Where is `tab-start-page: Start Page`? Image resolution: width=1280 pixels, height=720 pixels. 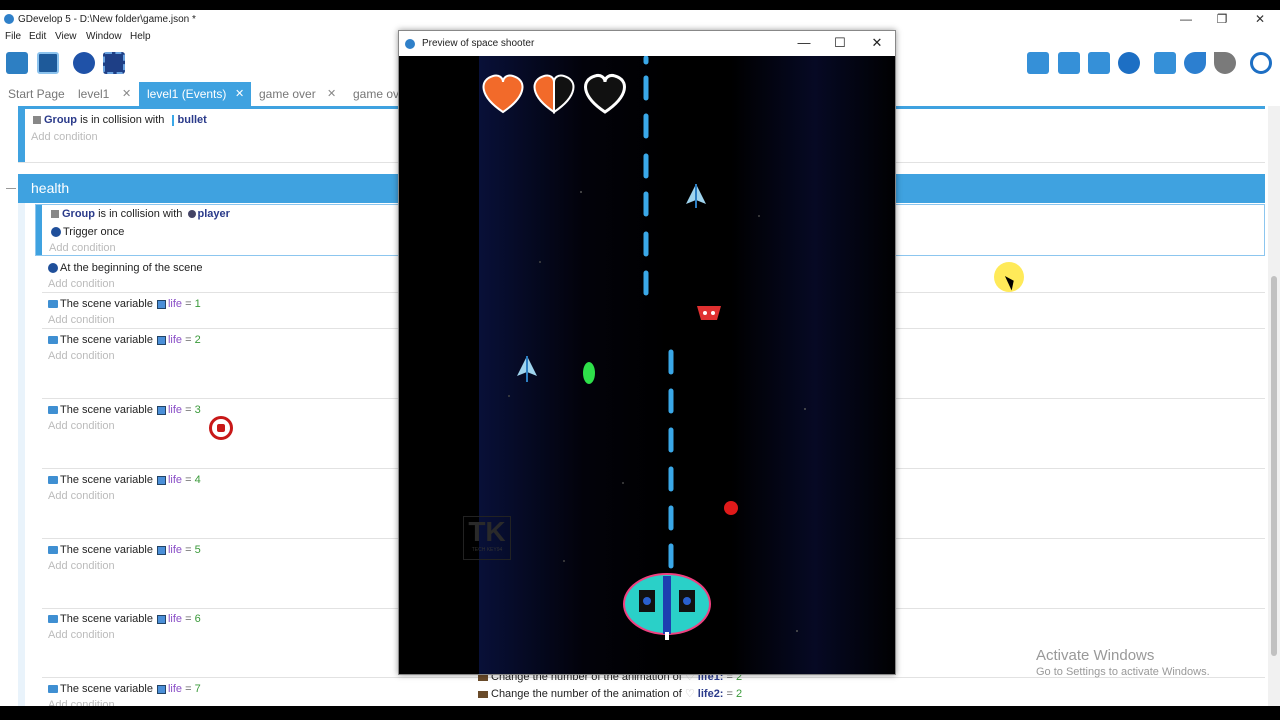
tab-start-page: Start Page is located at coordinates (36, 94).